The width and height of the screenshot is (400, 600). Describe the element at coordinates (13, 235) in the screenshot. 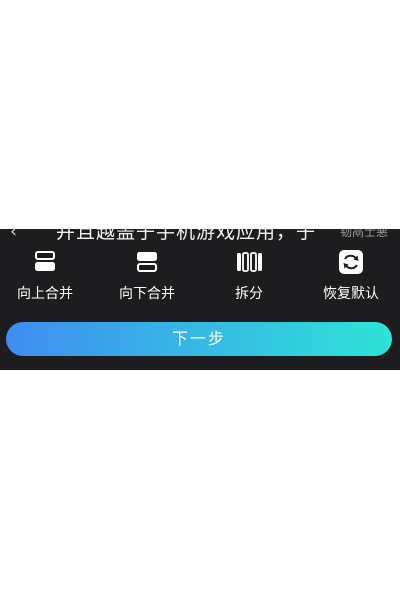

I see `chevron-left-icon: ‹` at that location.